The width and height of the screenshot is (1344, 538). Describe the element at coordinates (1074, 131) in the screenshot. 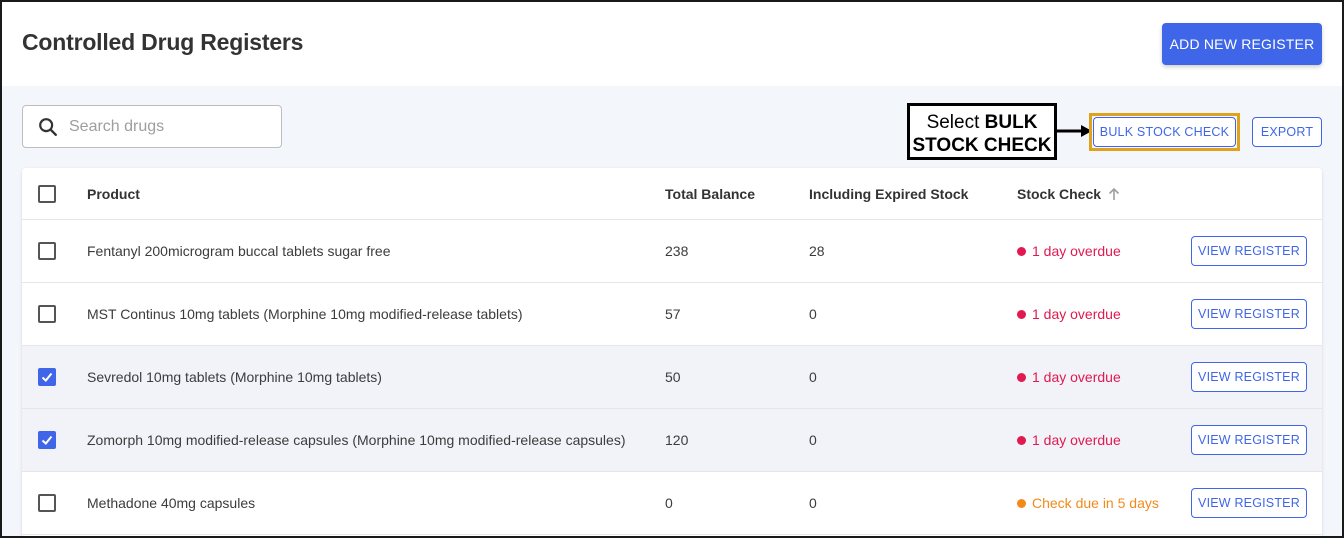

I see `callout-arrow-icon` at that location.